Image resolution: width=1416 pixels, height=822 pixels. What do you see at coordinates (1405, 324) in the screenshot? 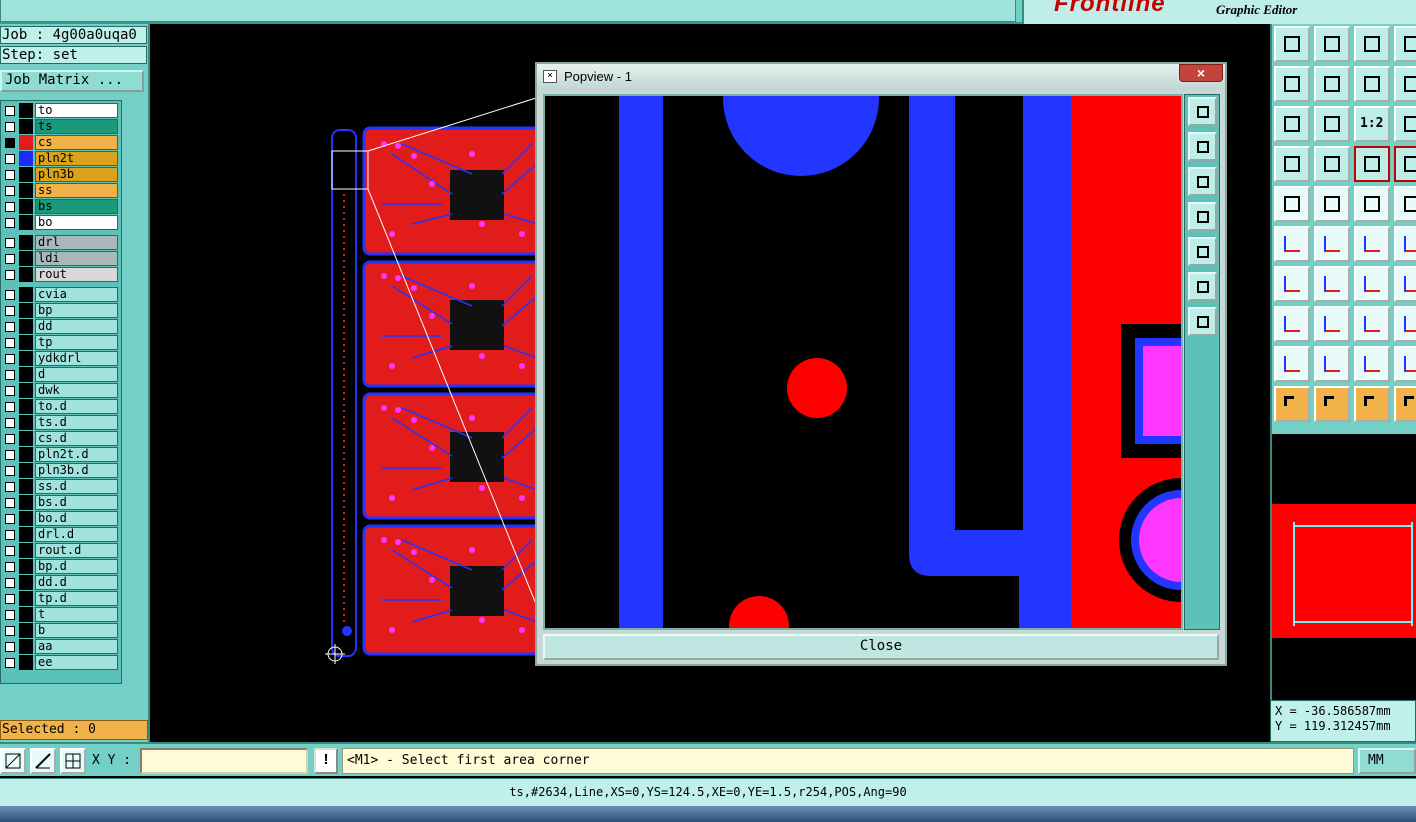
I see `shape-icon` at bounding box center [1405, 324].